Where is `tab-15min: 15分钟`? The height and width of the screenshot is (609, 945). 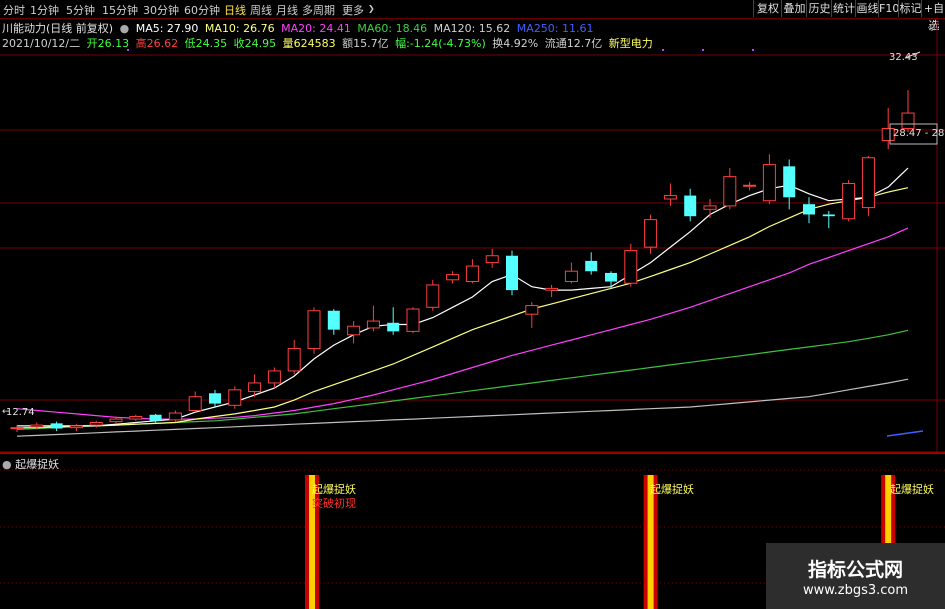
tab-15min: 15分钟 is located at coordinates (120, 10).